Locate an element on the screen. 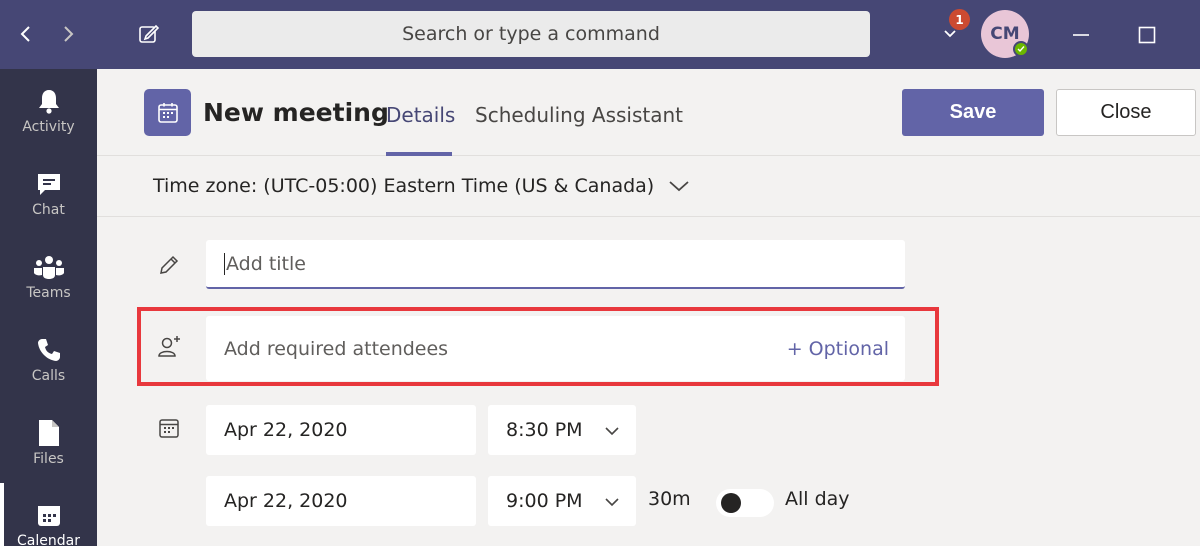 The width and height of the screenshot is (1200, 546). title-input: Add title is located at coordinates (555, 264).